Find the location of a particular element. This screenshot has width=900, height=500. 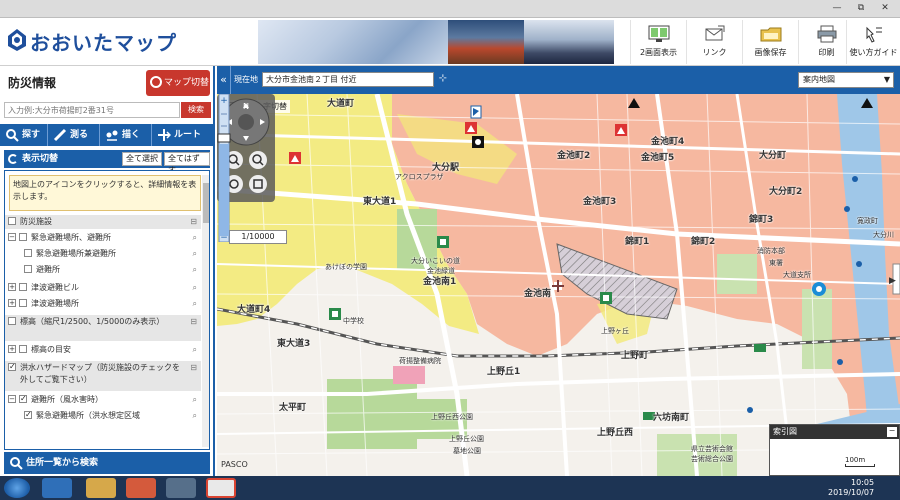

tab-find-label: 探す is located at coordinates (31, 135).